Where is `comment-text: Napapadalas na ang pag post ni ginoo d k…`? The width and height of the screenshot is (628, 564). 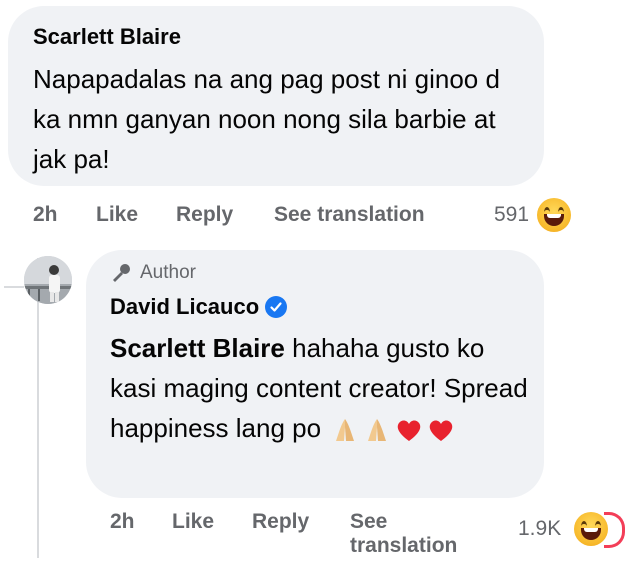 comment-text: Napapadalas na ang pag post ni ginoo d k… is located at coordinates (266, 119).